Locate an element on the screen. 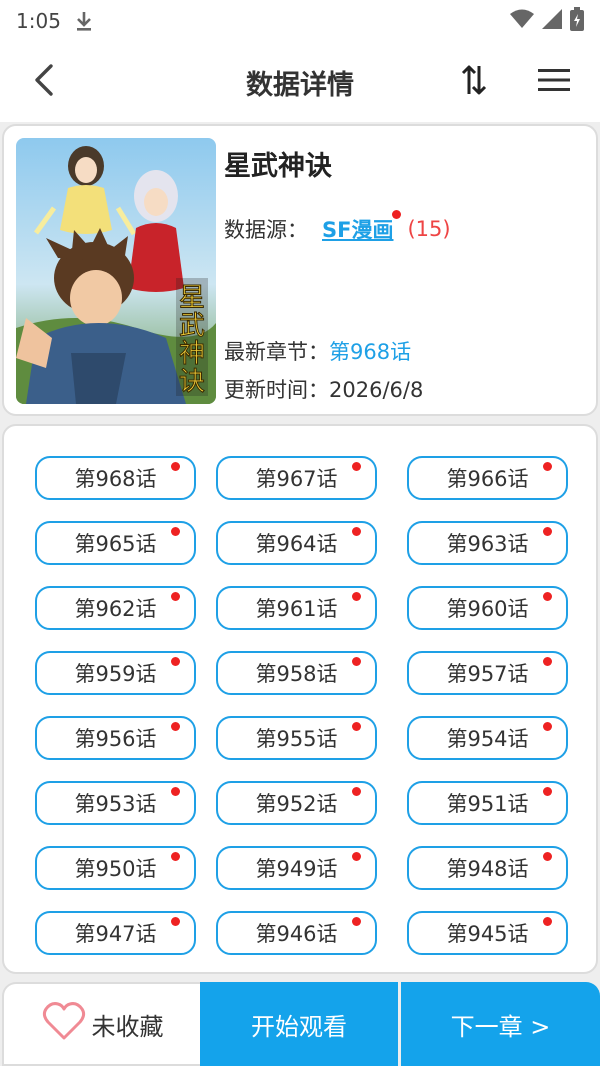  svg-text: 诀 is located at coordinates (192, 382).